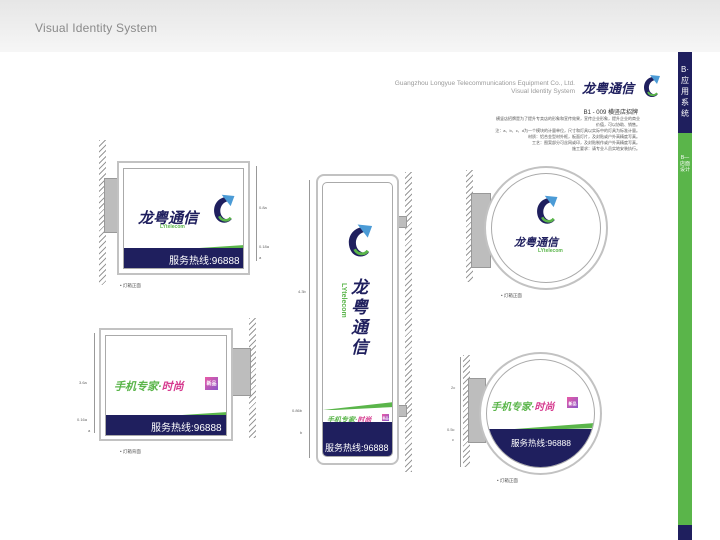  What do you see at coordinates (360, 26) in the screenshot?
I see `top-bar: Visual Identity System` at bounding box center [360, 26].